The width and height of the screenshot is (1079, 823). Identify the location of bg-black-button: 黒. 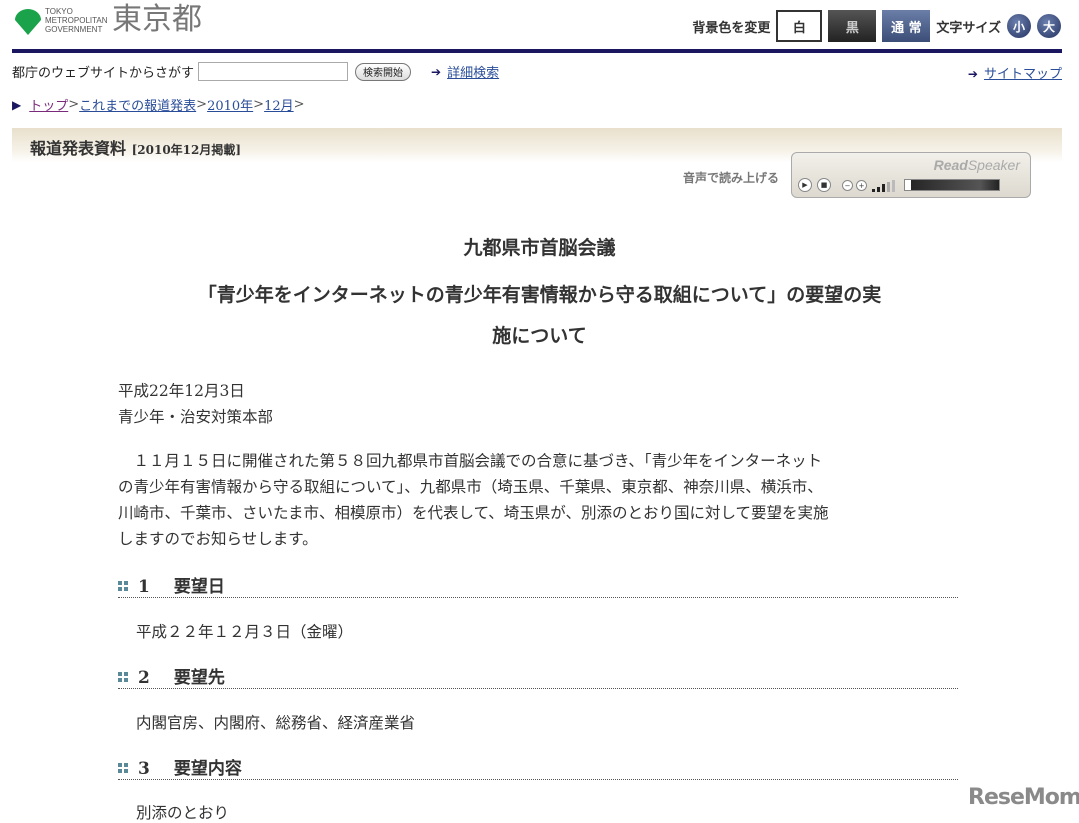
(852, 26).